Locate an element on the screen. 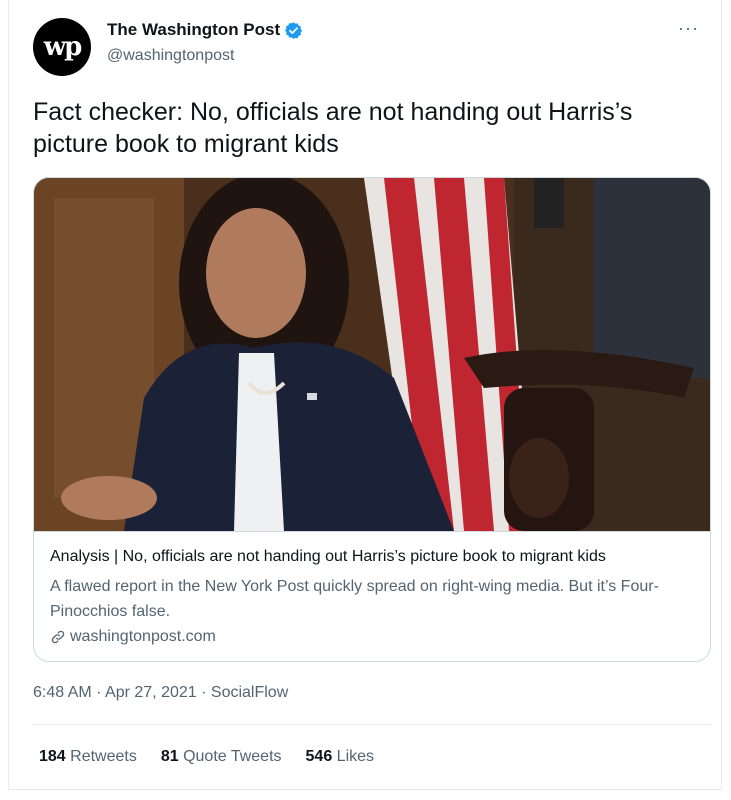 This screenshot has height=800, width=731. author-name-row: The Washington Post is located at coordinates (205, 30).